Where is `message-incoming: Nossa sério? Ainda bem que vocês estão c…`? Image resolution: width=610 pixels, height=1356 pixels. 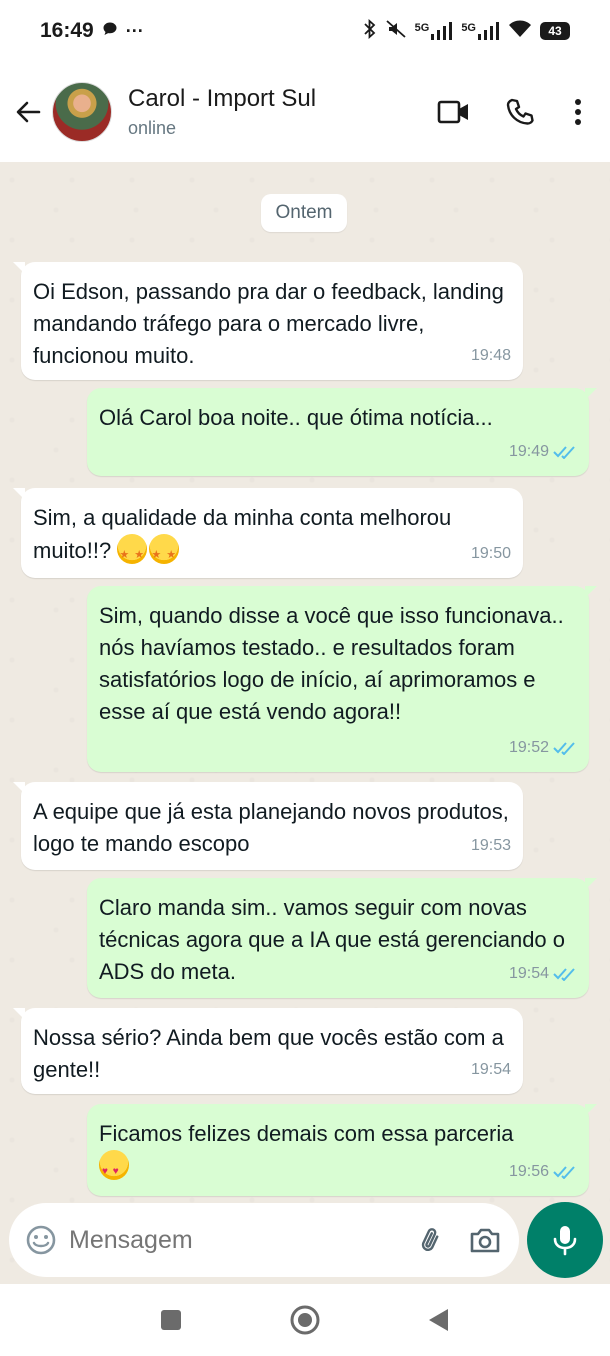
message-incoming: Nossa sério? Ainda bem que vocês estão c… is located at coordinates (268, 1051).